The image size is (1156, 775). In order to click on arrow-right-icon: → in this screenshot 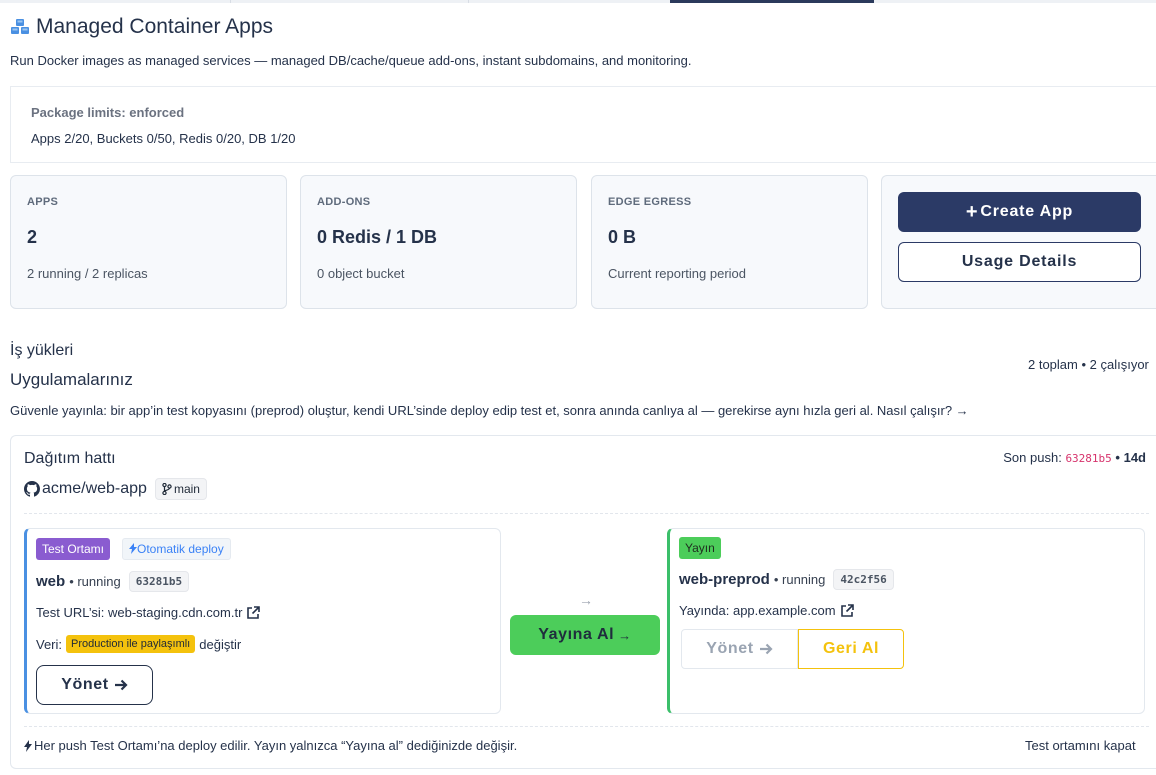, I will do `click(625, 635)`.